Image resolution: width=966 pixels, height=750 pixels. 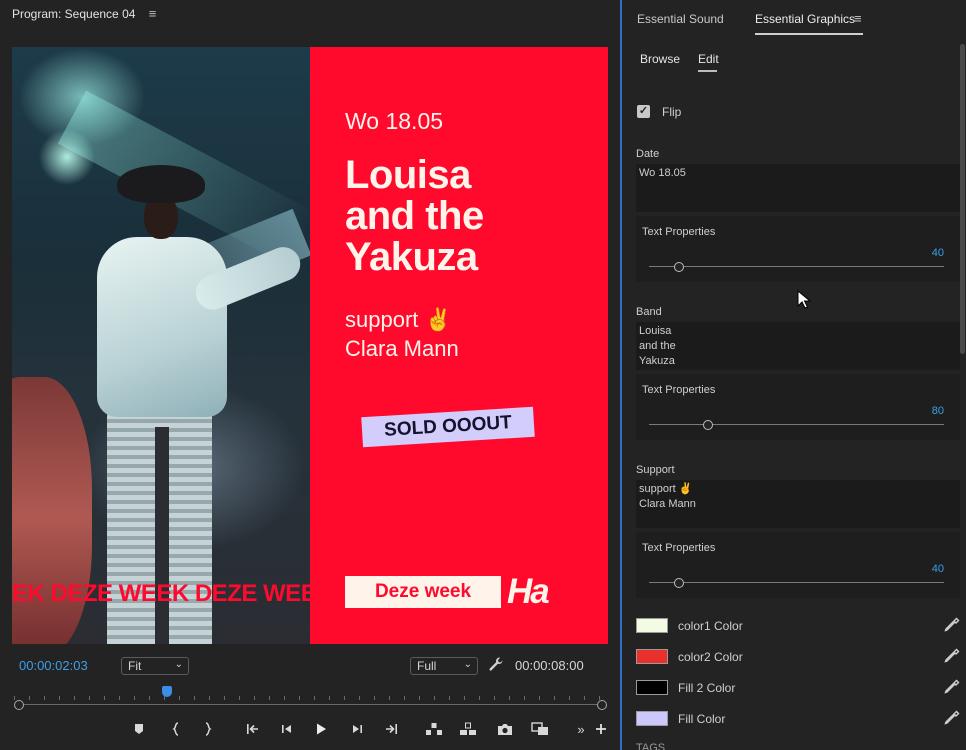 I want to click on go-to-out-button, so click(x=391, y=729).